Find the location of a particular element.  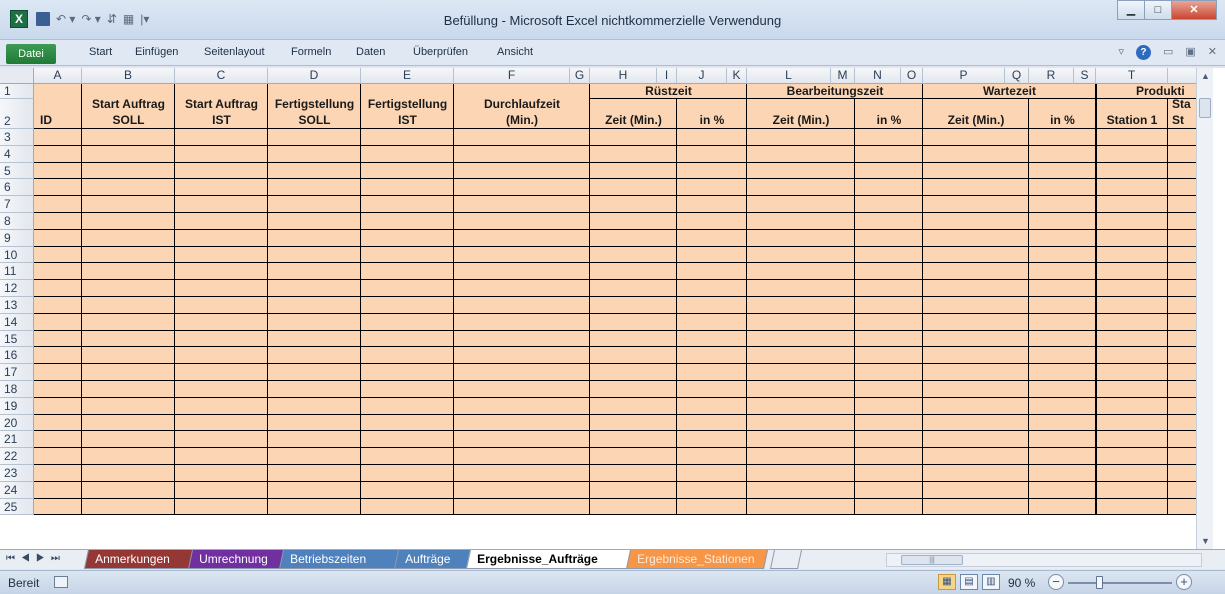

column-header: F is located at coordinates (512, 76).